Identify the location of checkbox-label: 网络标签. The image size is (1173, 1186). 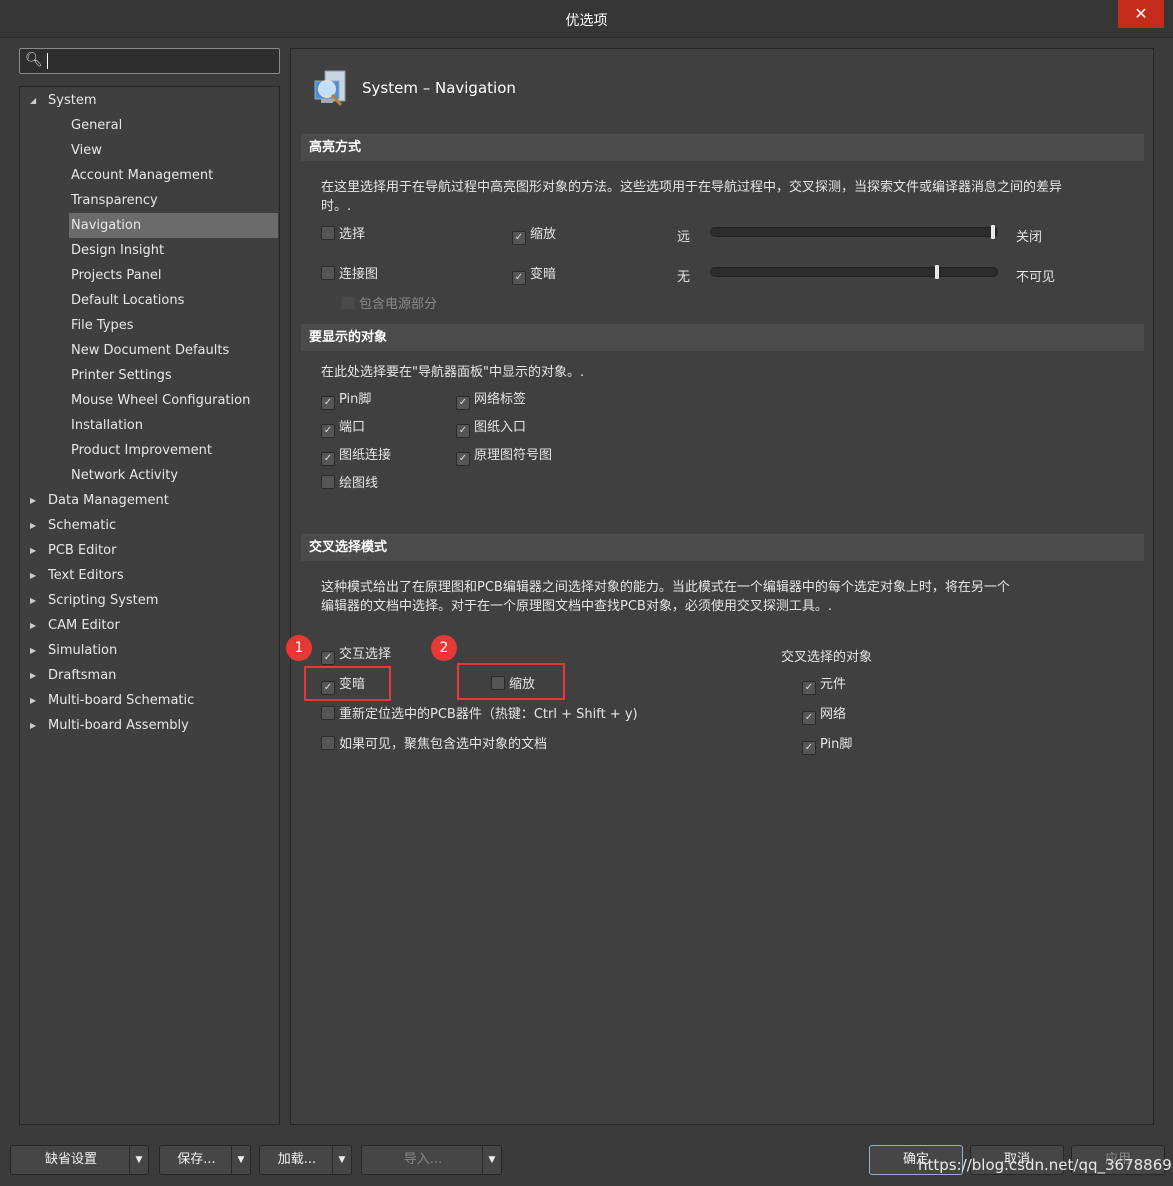
(500, 399).